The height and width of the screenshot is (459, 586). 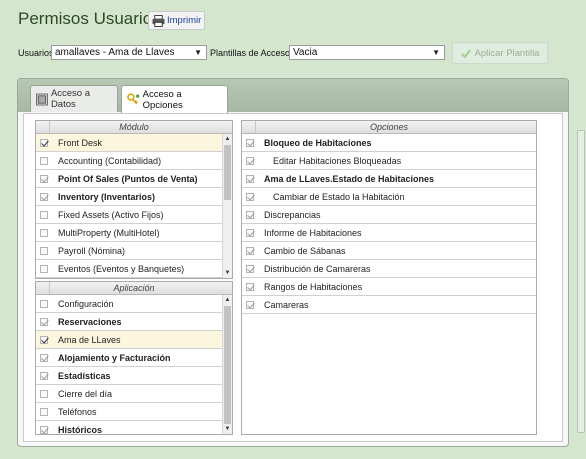 What do you see at coordinates (162, 99) in the screenshot?
I see `tab-acceso-opciones-label: Acceso a Opciones` at bounding box center [162, 99].